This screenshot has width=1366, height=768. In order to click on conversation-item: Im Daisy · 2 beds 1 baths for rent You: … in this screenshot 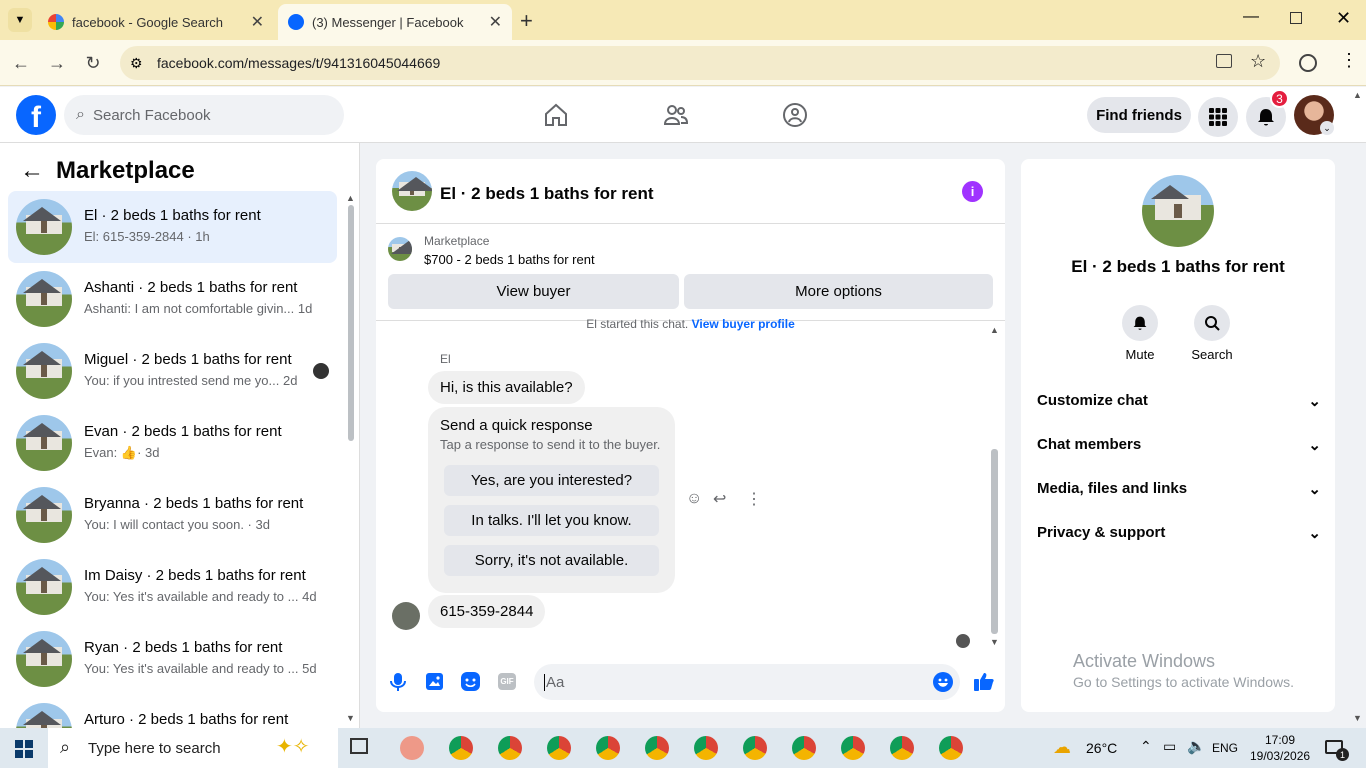, I will do `click(172, 587)`.